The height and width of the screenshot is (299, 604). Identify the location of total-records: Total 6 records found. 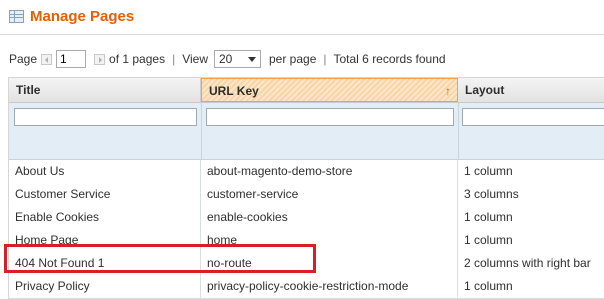
(389, 59).